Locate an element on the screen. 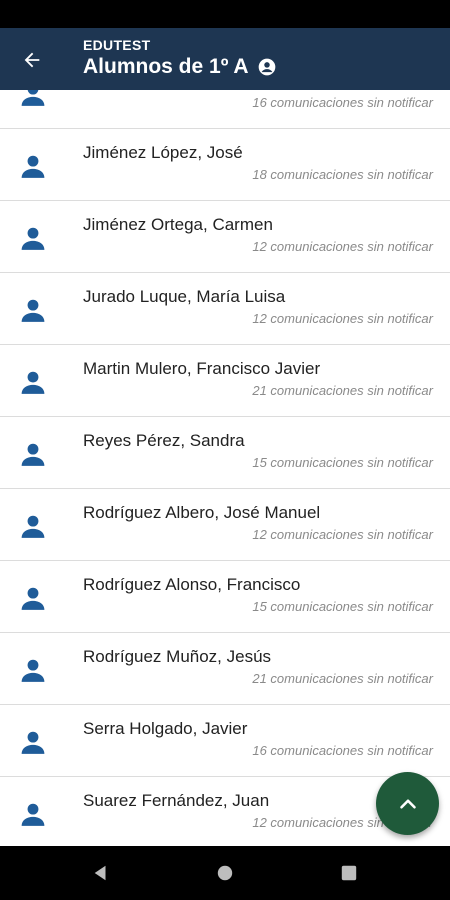 The height and width of the screenshot is (900, 450). page-title: Alumnos de 1º A is located at coordinates (166, 66).